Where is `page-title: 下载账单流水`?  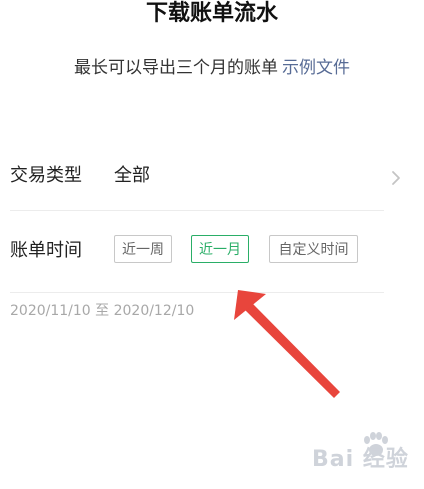 page-title: 下载账单流水 is located at coordinates (211, 13).